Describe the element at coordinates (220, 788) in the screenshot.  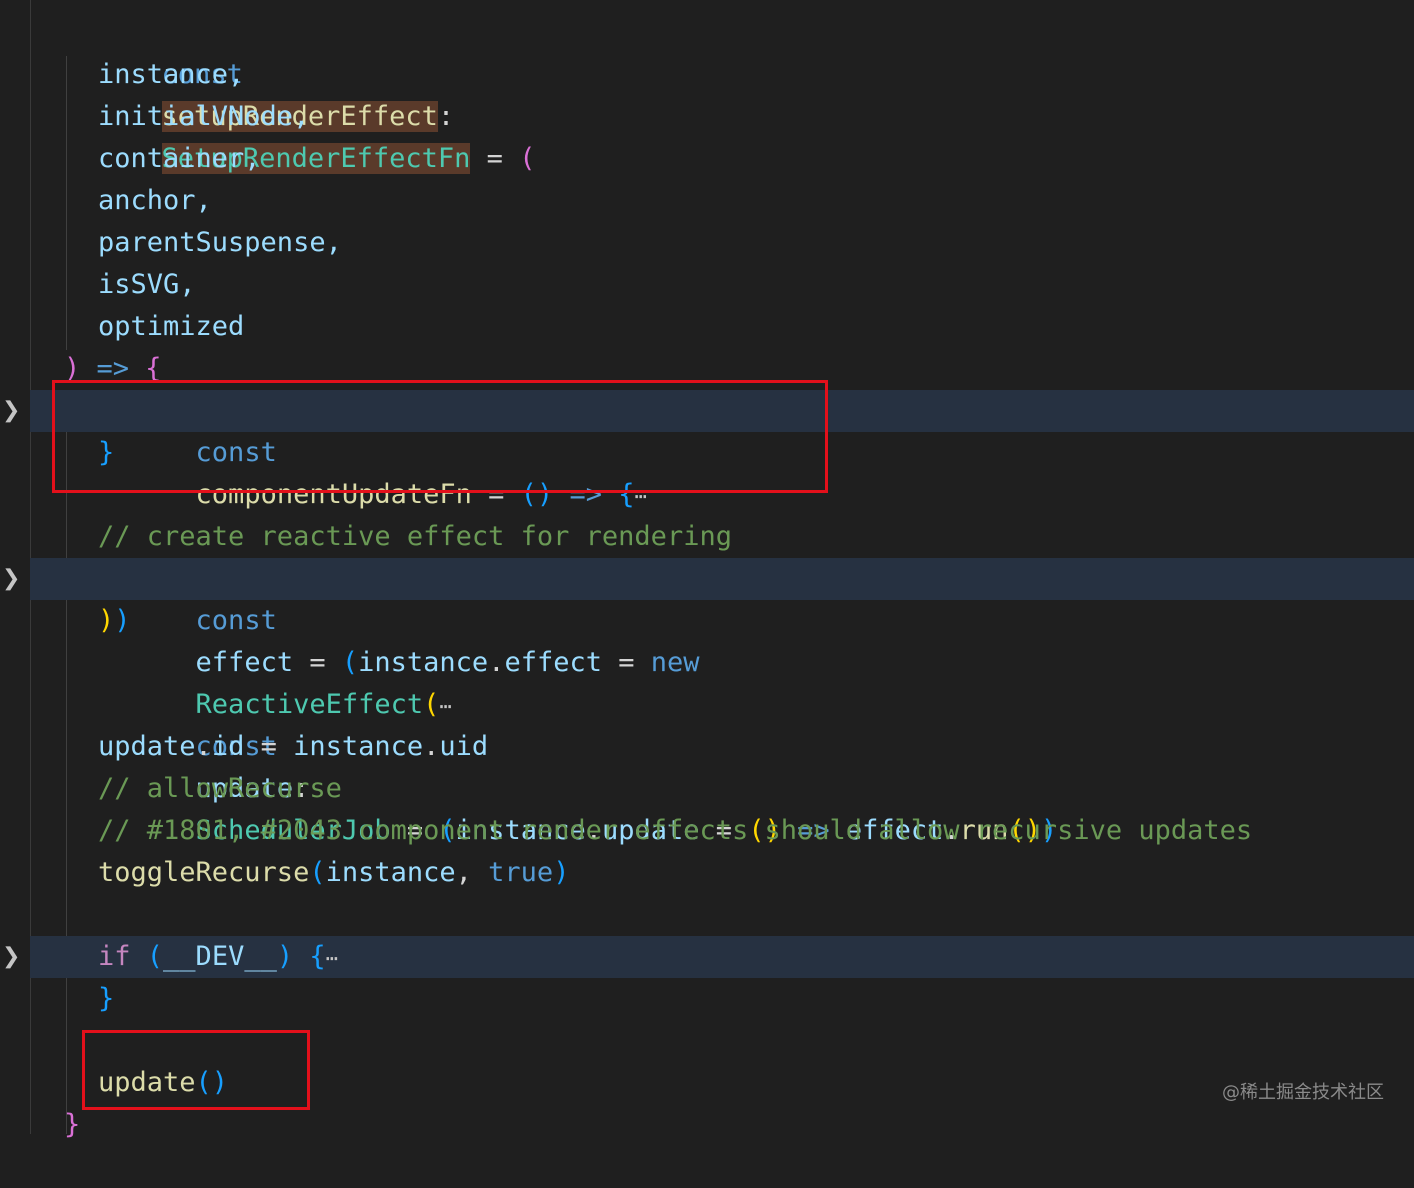
I see `comment: // allowRecurse` at that location.